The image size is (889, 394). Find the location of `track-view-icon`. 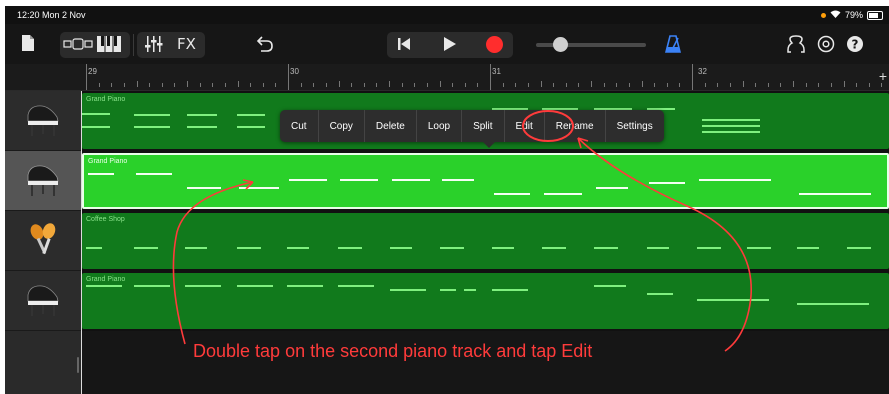

track-view-icon is located at coordinates (78, 44).